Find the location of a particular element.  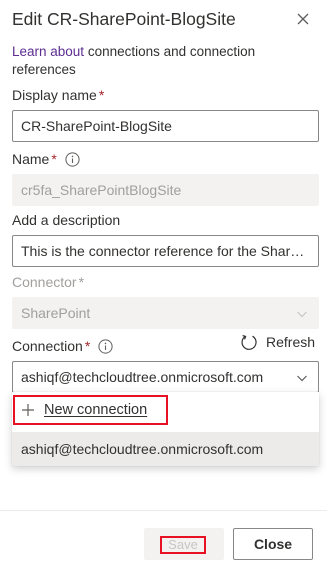

display-name-label-text: Display name is located at coordinates (54, 95).